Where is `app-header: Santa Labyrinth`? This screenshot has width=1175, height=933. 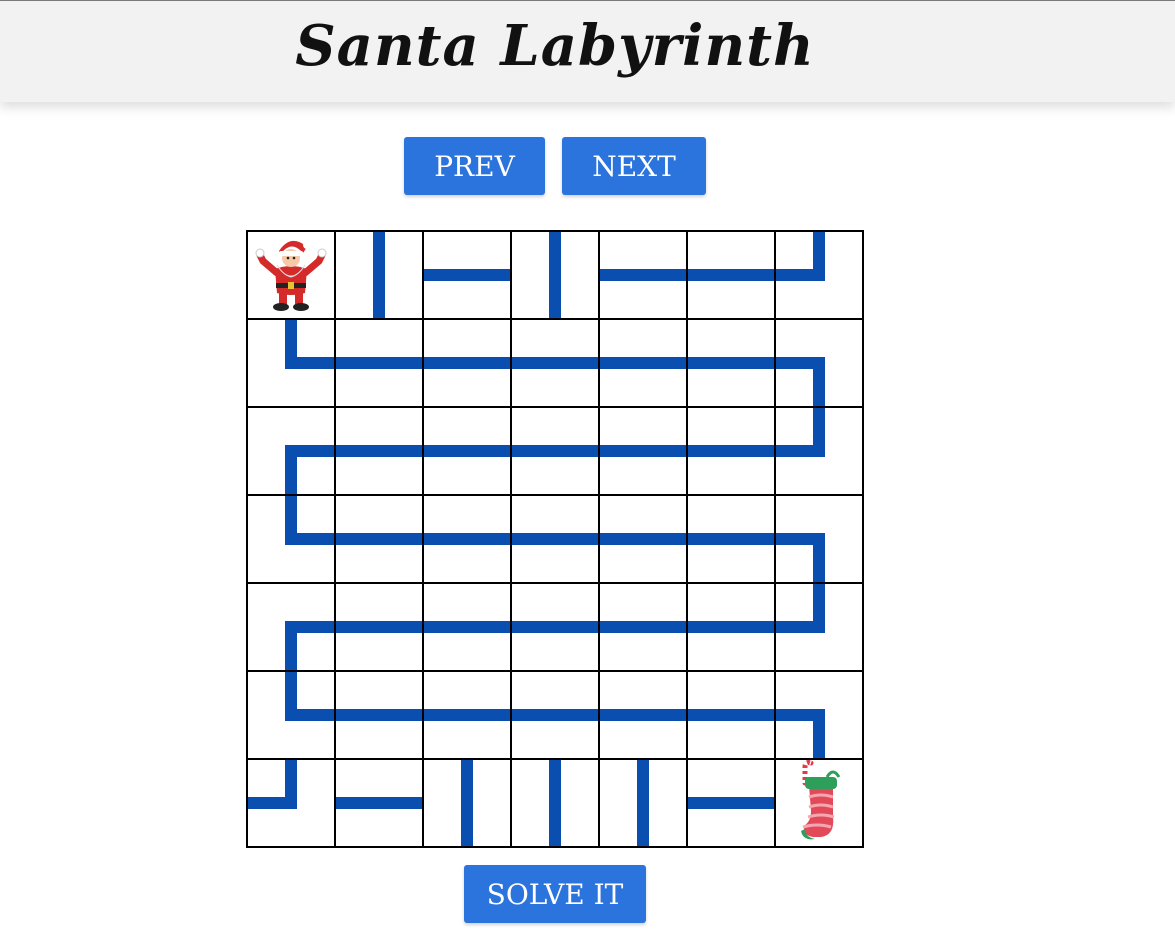 app-header: Santa Labyrinth is located at coordinates (587, 51).